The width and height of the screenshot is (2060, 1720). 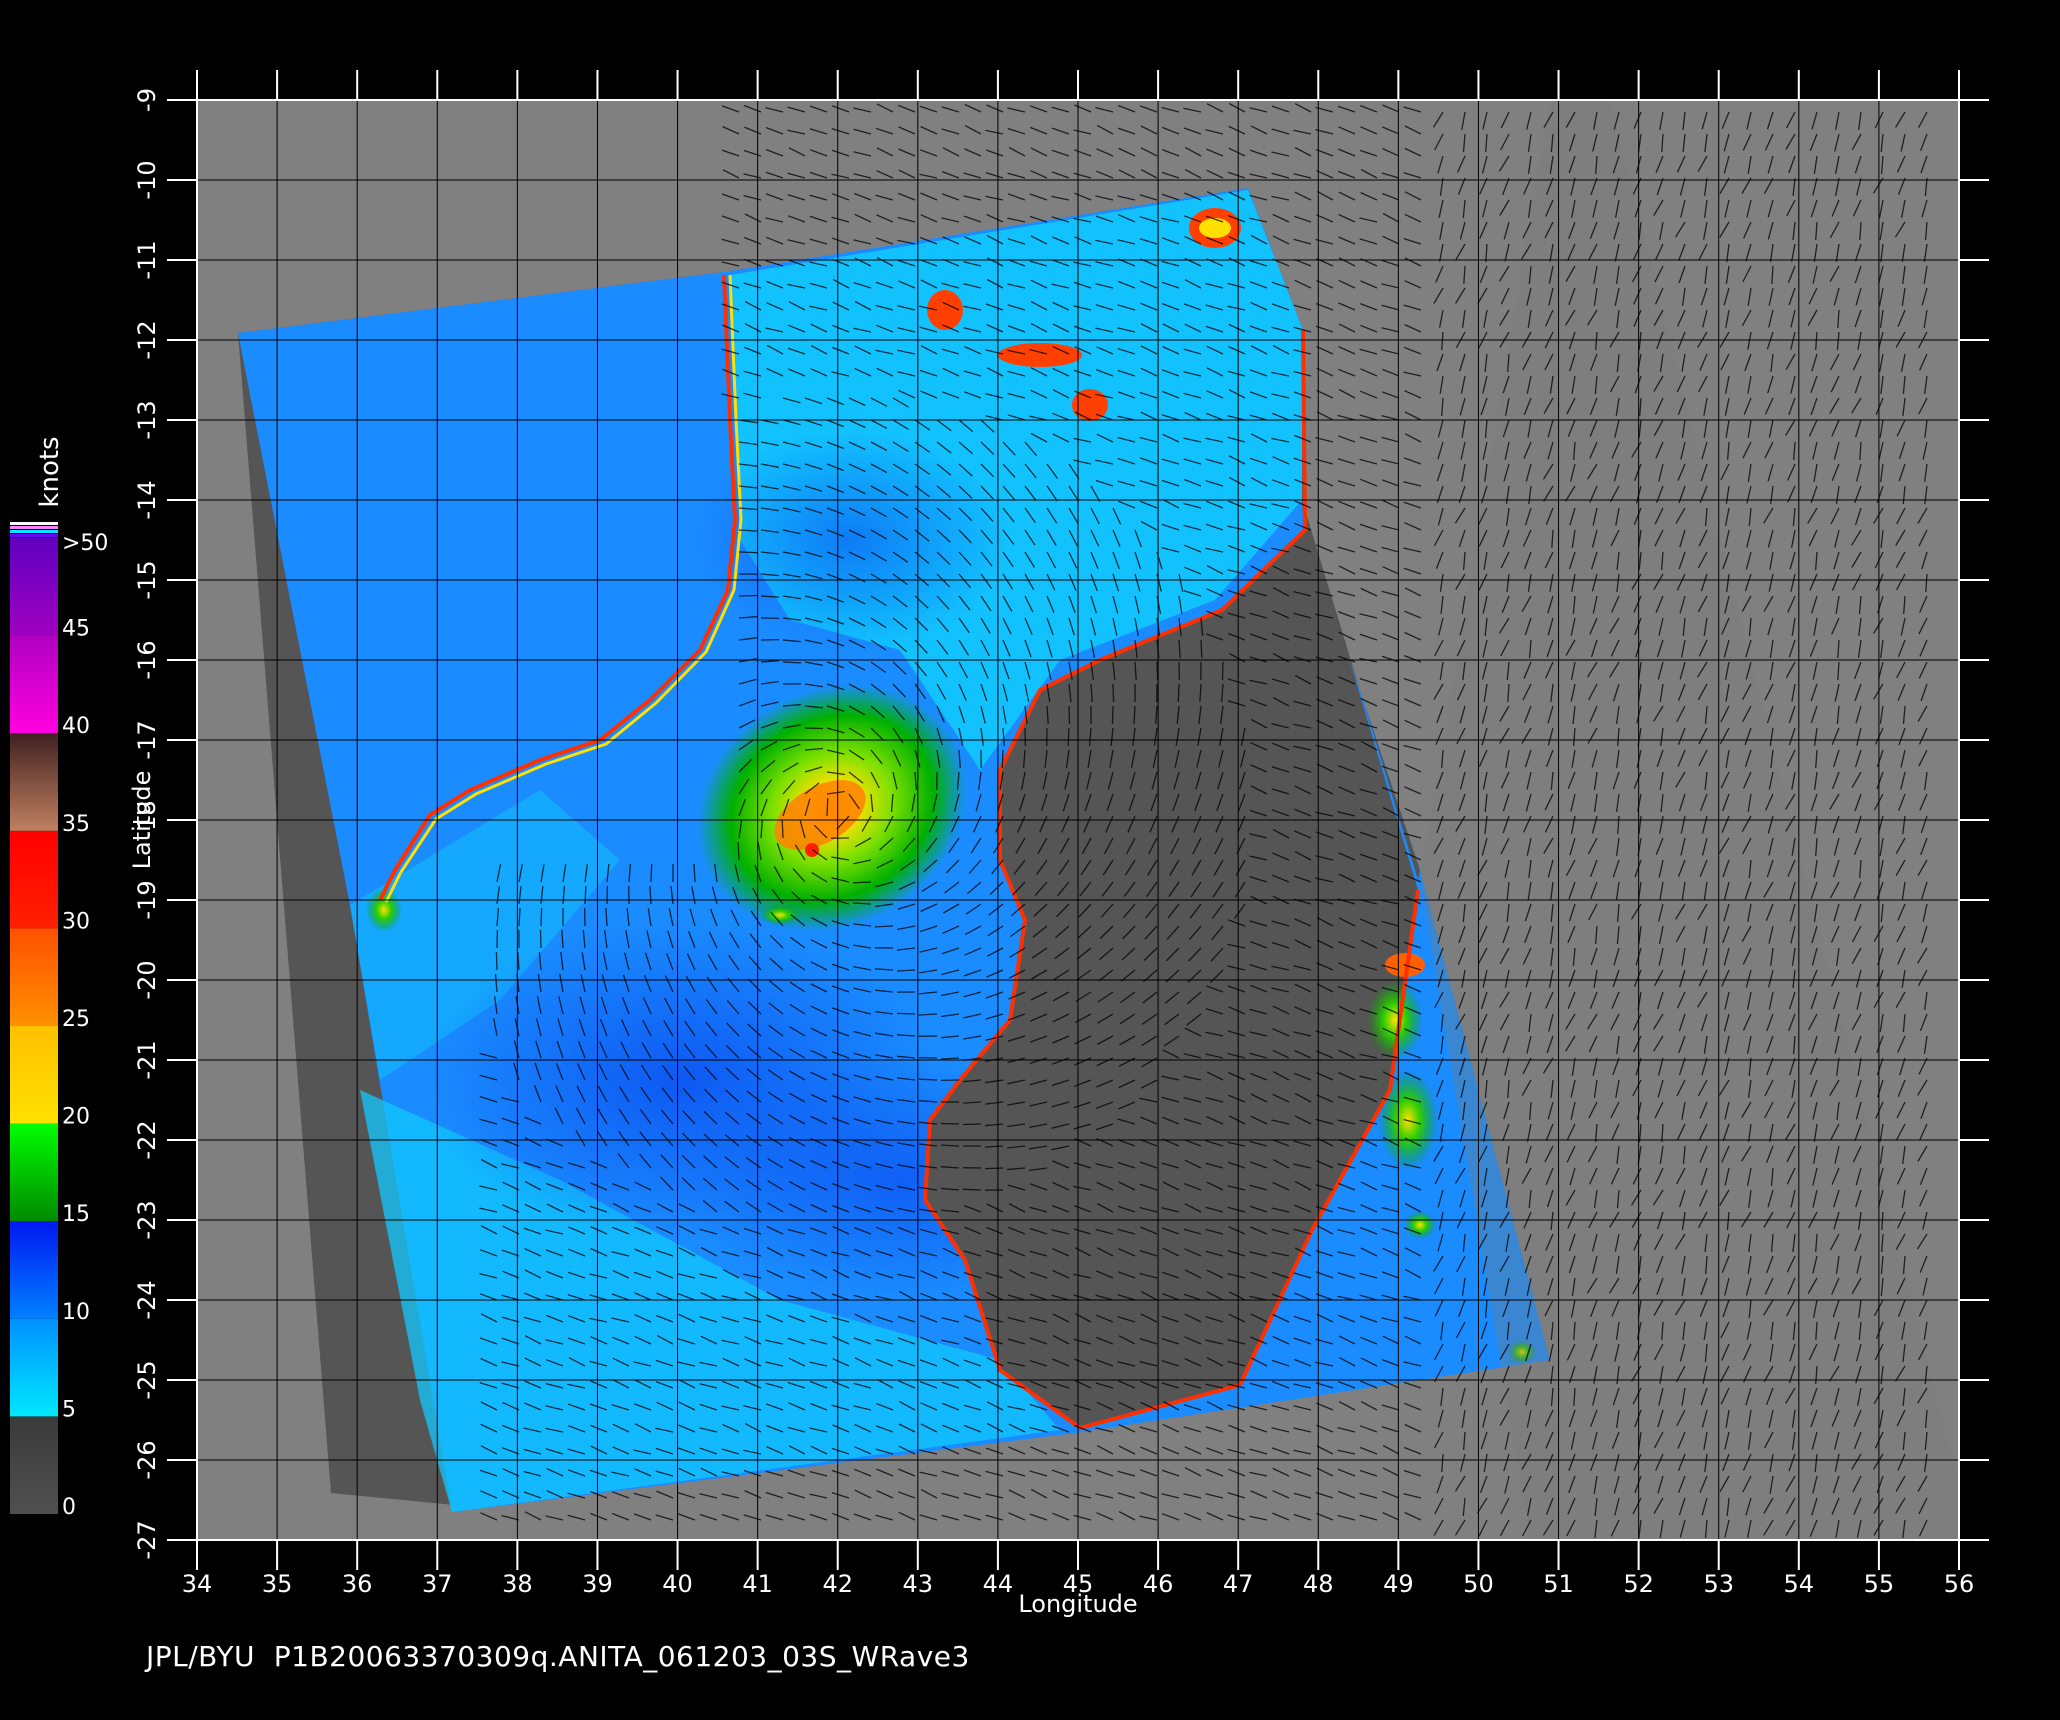 What do you see at coordinates (76, 1117) in the screenshot?
I see `colorbar-label: 20` at bounding box center [76, 1117].